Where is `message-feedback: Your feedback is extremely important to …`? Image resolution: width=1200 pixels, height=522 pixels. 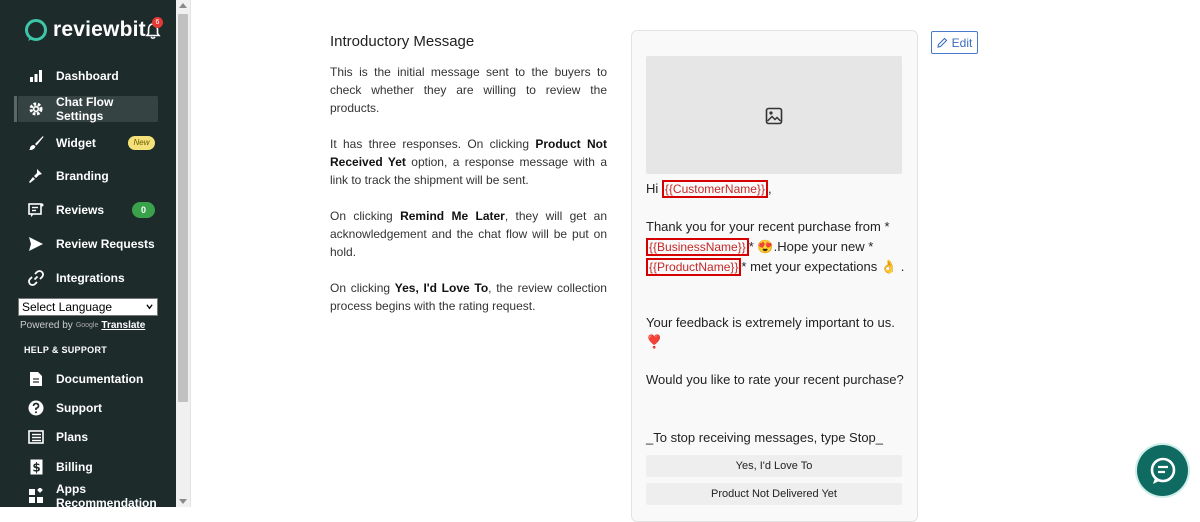
message-feedback: Your feedback is extremely important to … is located at coordinates (770, 332).